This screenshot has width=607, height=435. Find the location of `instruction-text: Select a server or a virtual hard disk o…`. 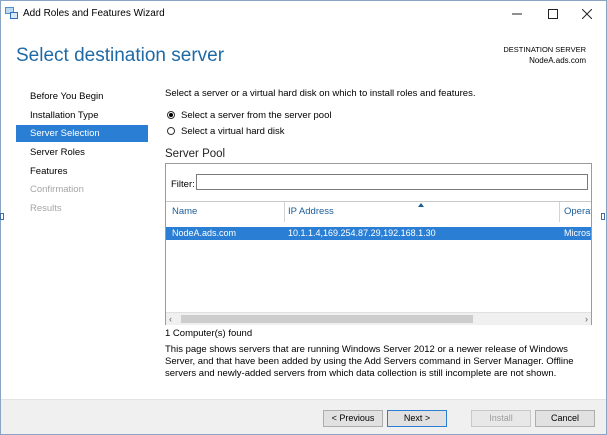

instruction-text: Select a server or a virtual hard disk o… is located at coordinates (320, 93).